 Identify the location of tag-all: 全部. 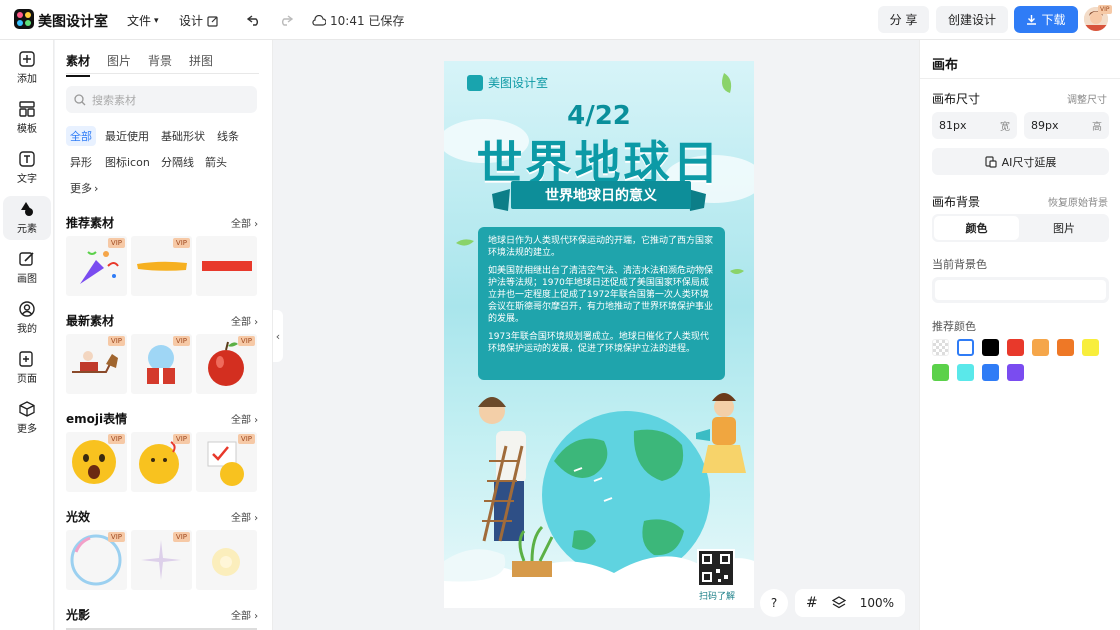
(81, 136).